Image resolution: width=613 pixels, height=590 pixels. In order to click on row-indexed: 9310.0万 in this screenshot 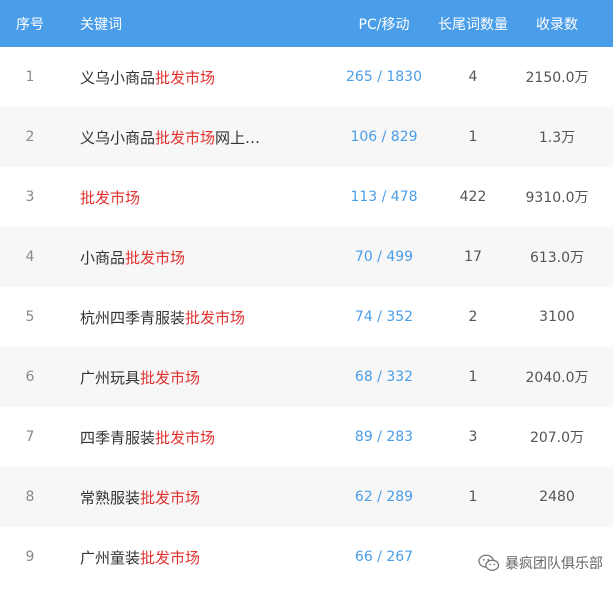, I will do `click(557, 198)`.